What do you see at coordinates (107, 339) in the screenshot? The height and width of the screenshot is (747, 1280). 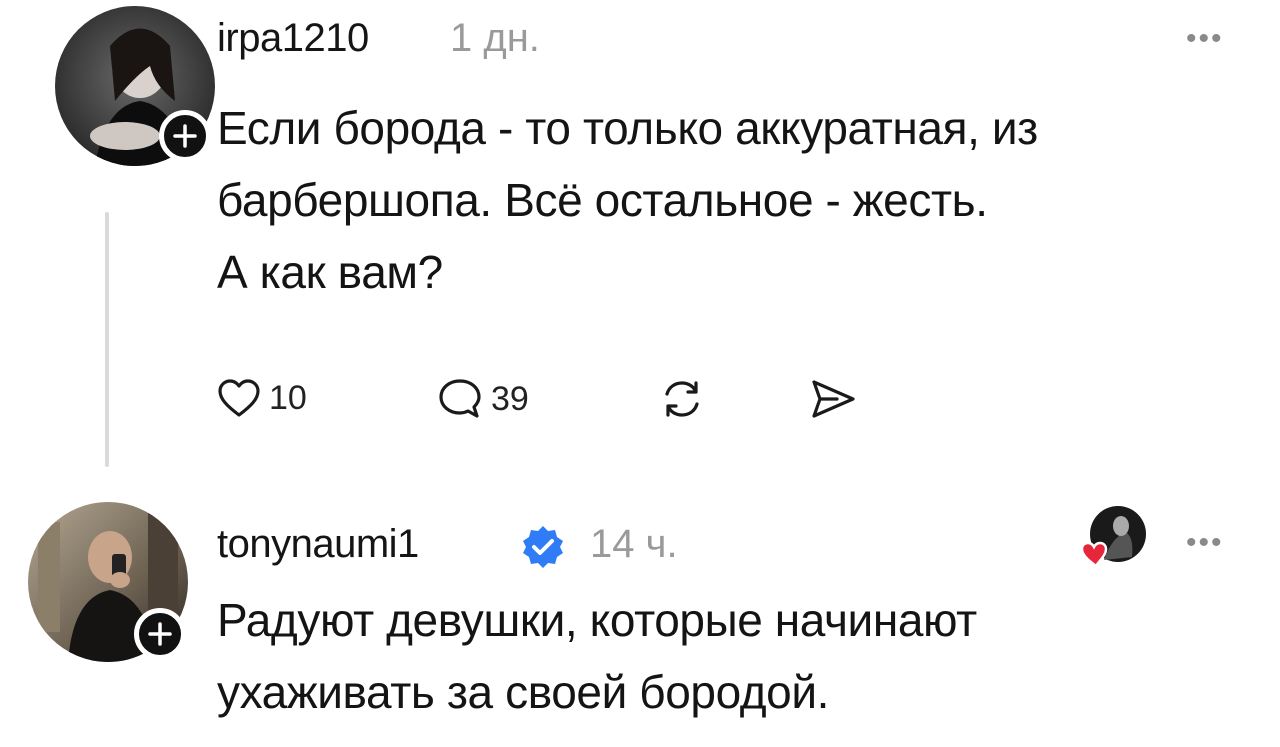 I see `thread-line` at bounding box center [107, 339].